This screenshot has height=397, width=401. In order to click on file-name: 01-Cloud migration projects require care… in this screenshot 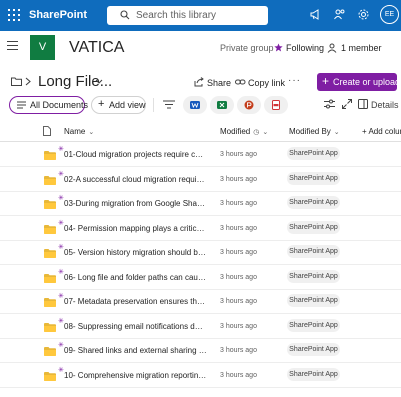, I will do `click(135, 154)`.